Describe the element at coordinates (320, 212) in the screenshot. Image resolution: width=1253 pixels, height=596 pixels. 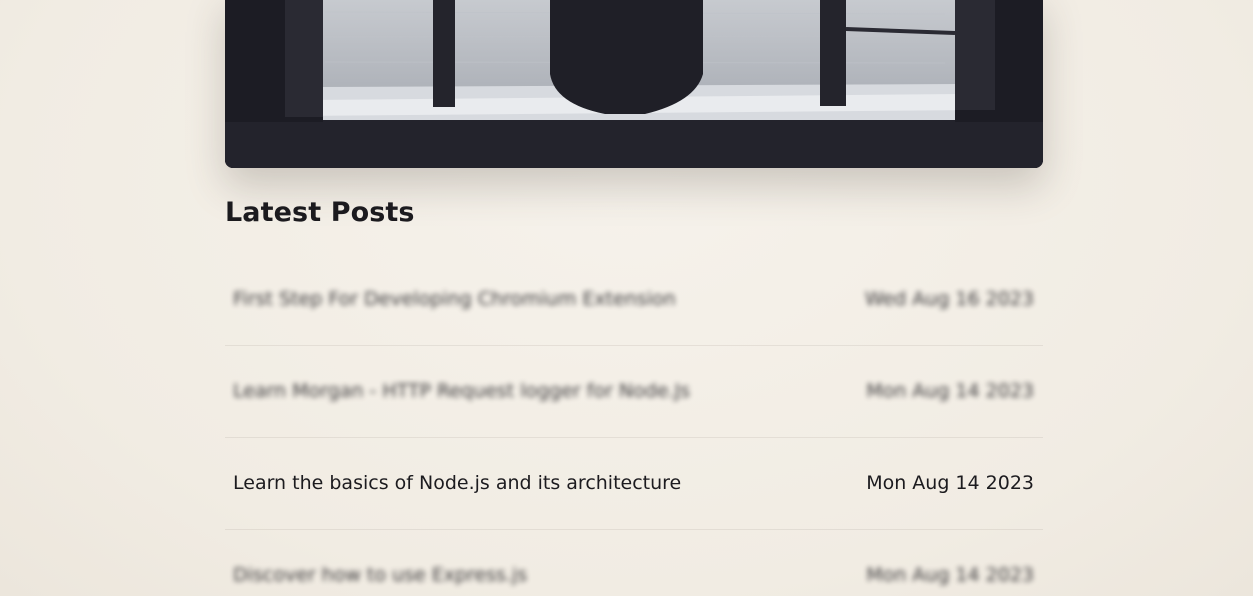
I see `latest-posts-heading: Latest Posts` at that location.